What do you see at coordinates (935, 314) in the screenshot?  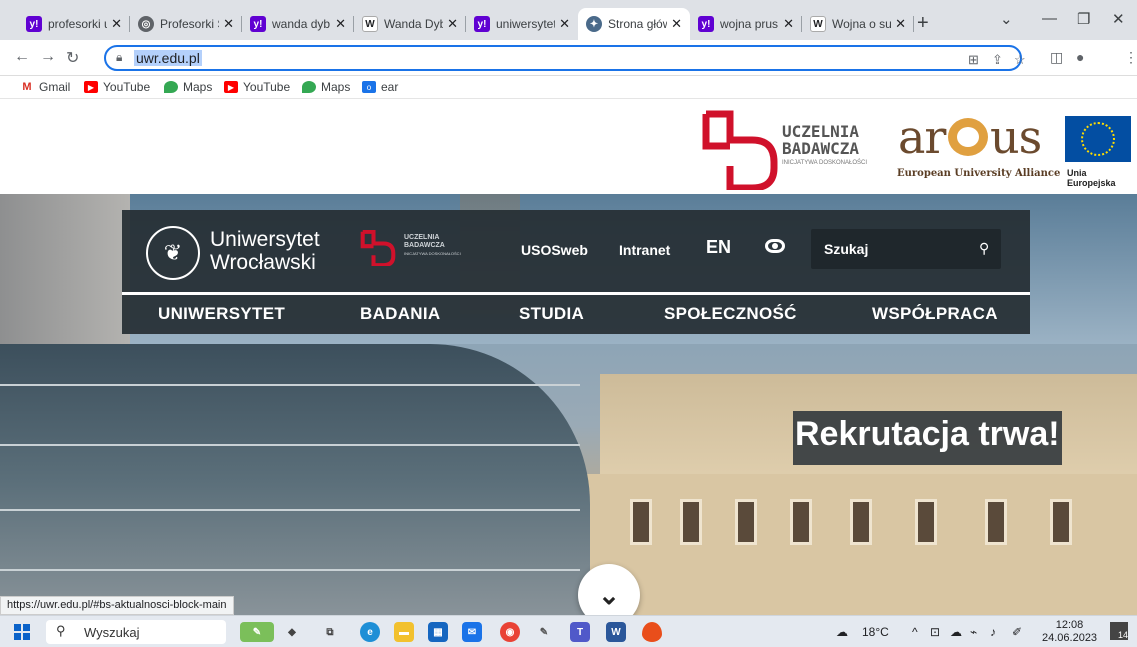 I see `menu-wspolpraca: WSPÓŁPRACA` at bounding box center [935, 314].